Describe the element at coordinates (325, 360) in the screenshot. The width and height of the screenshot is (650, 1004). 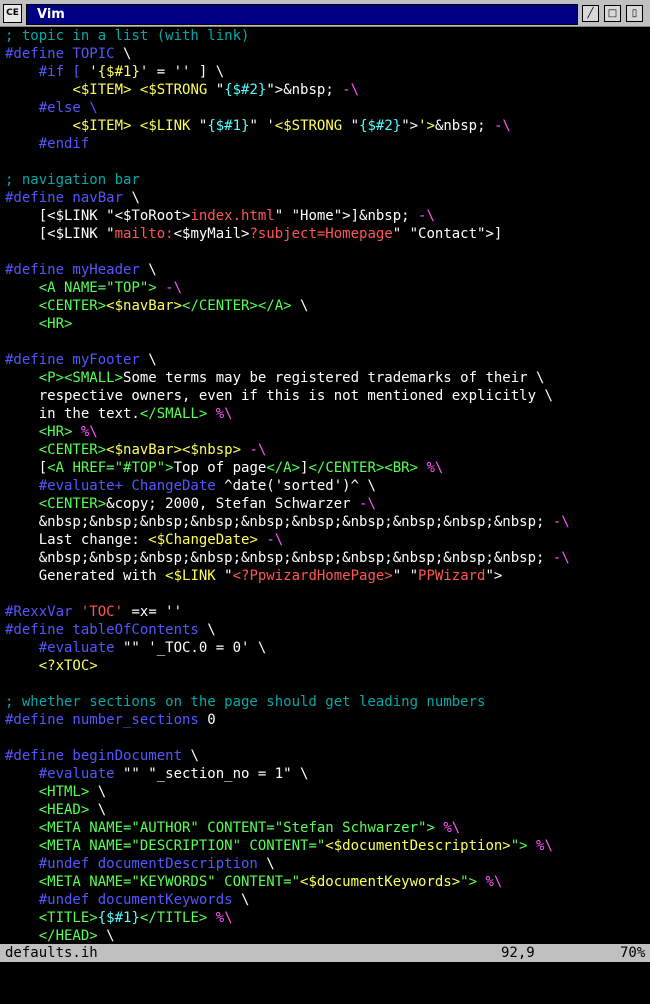
I see `code-line: #define myFooter \` at that location.